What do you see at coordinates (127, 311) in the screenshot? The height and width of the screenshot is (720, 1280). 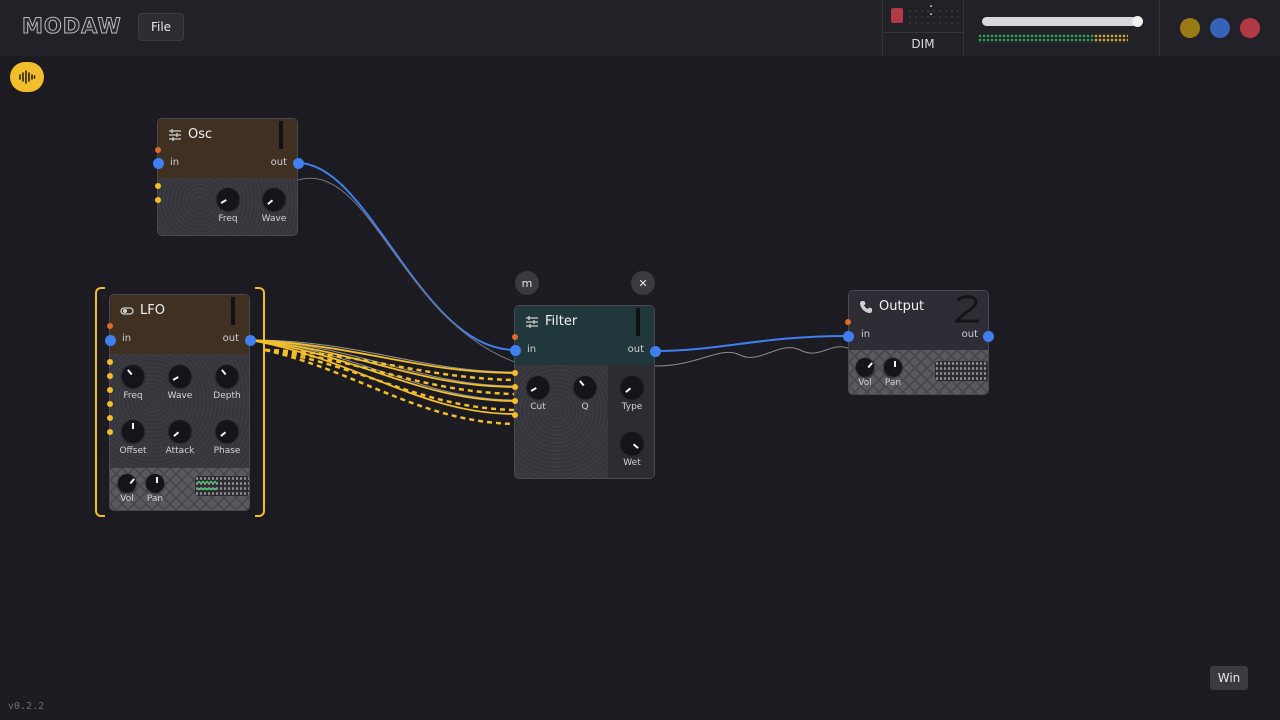 I see `toggle-icon` at bounding box center [127, 311].